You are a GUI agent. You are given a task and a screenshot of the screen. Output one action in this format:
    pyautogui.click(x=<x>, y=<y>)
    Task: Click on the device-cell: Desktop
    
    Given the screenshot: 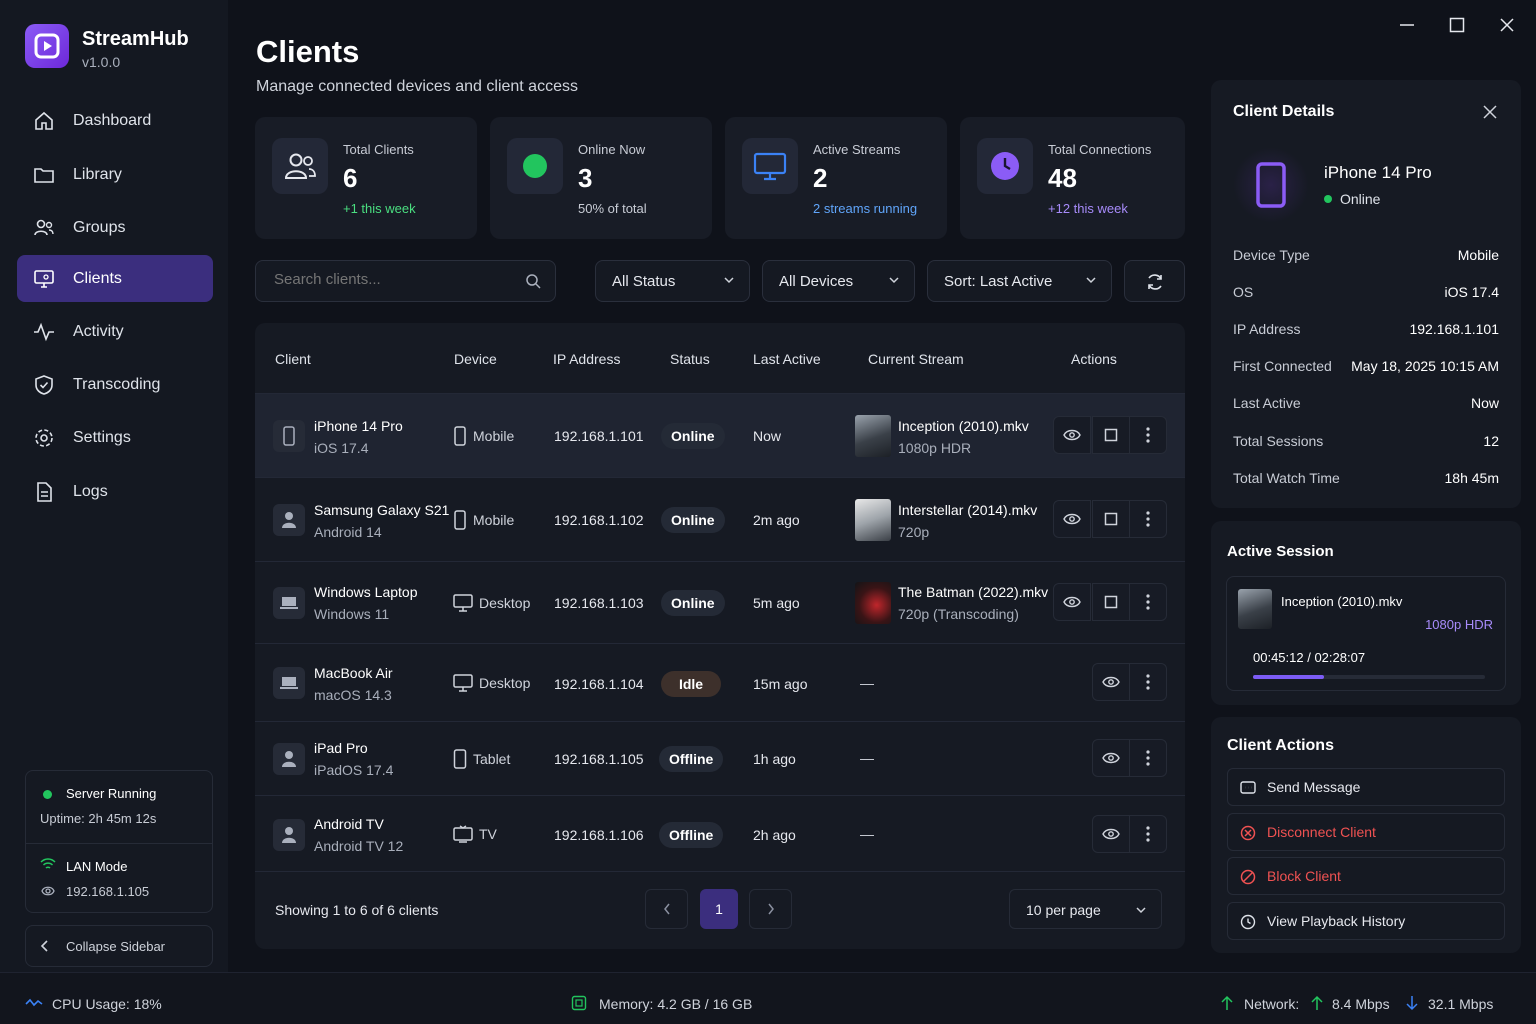 What is the action you would take?
    pyautogui.click(x=491, y=603)
    